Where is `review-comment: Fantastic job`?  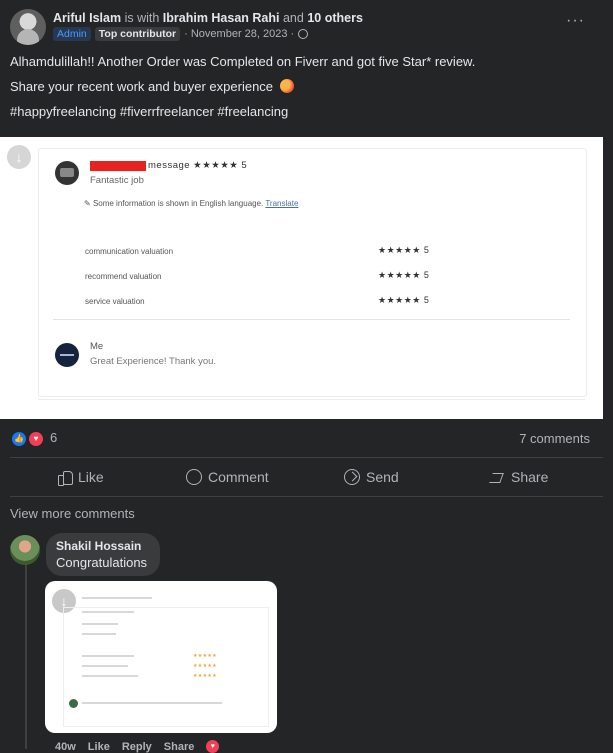
review-comment: Fantastic job is located at coordinates (117, 180).